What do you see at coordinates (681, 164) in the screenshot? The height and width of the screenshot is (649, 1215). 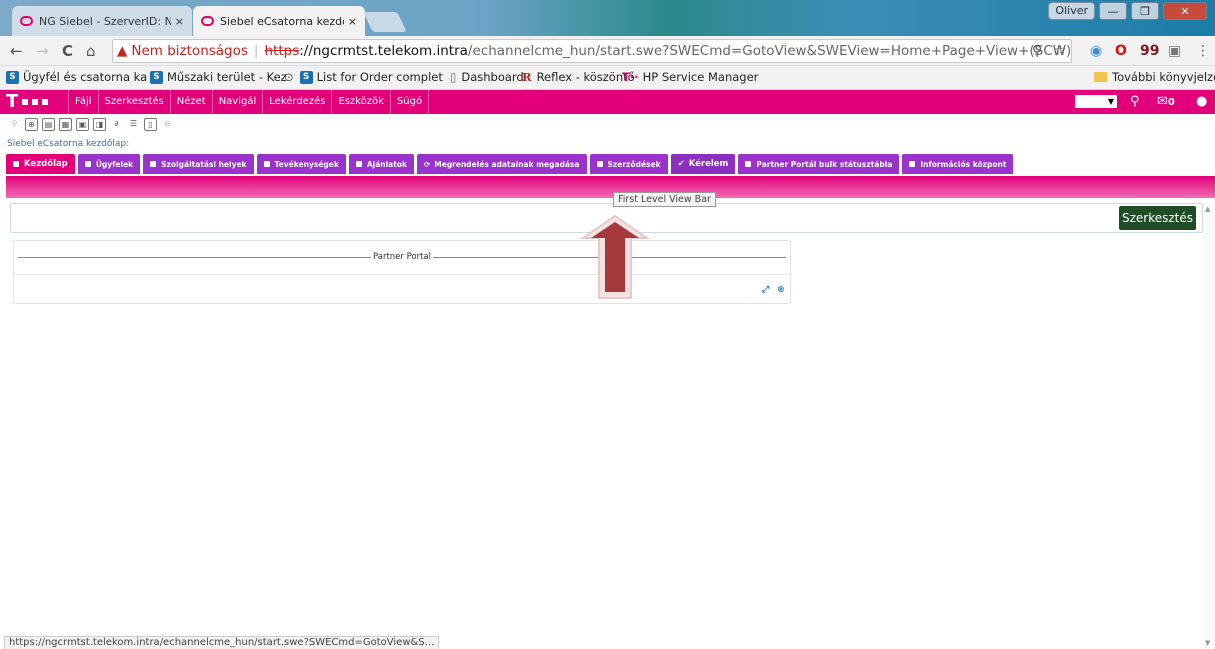 I see `check-circle-icon: ✔` at bounding box center [681, 164].